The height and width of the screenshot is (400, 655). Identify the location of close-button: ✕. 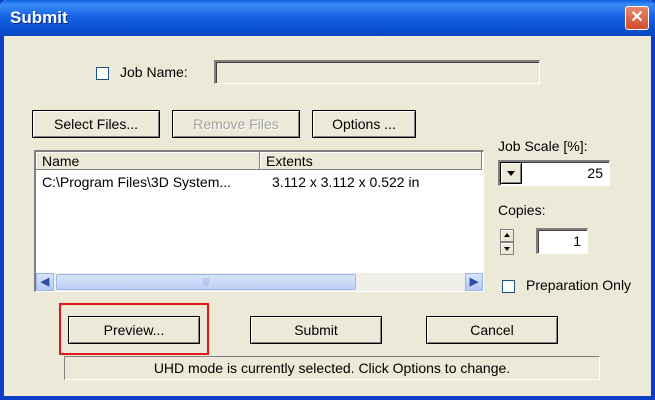
(637, 18).